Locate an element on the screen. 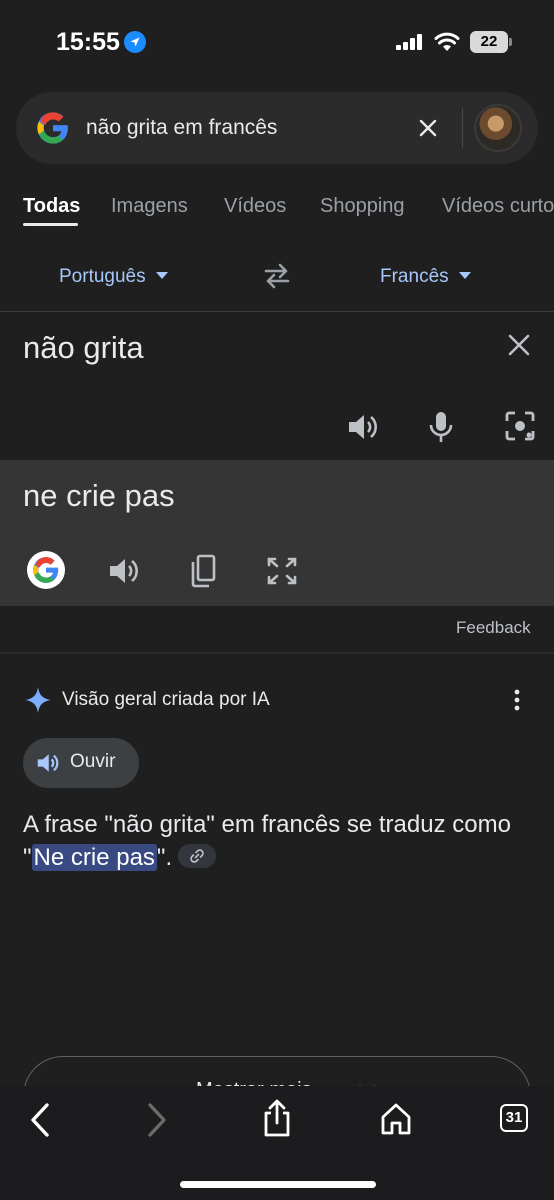  clear-search-icon is located at coordinates (428, 128).